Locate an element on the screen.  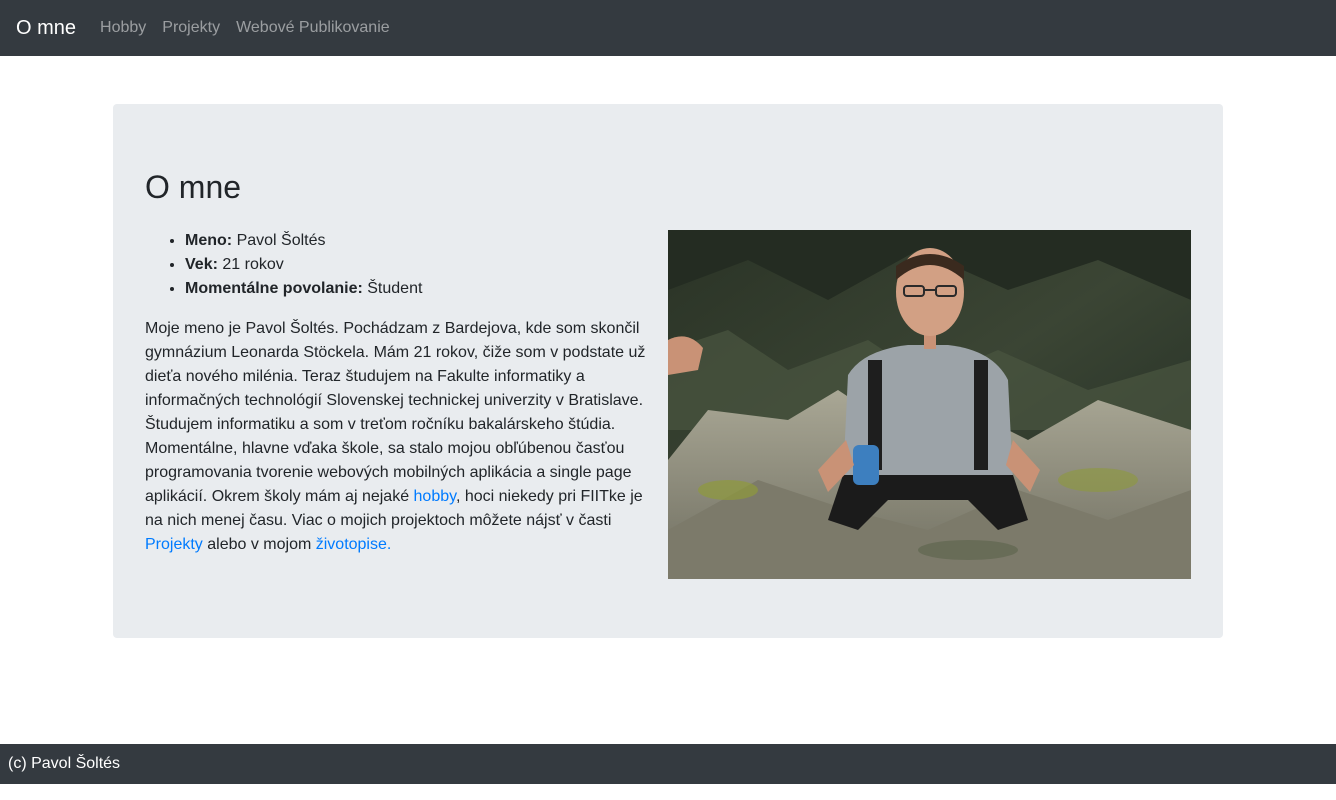
info-value: Pavol Šoltés is located at coordinates (281, 240).